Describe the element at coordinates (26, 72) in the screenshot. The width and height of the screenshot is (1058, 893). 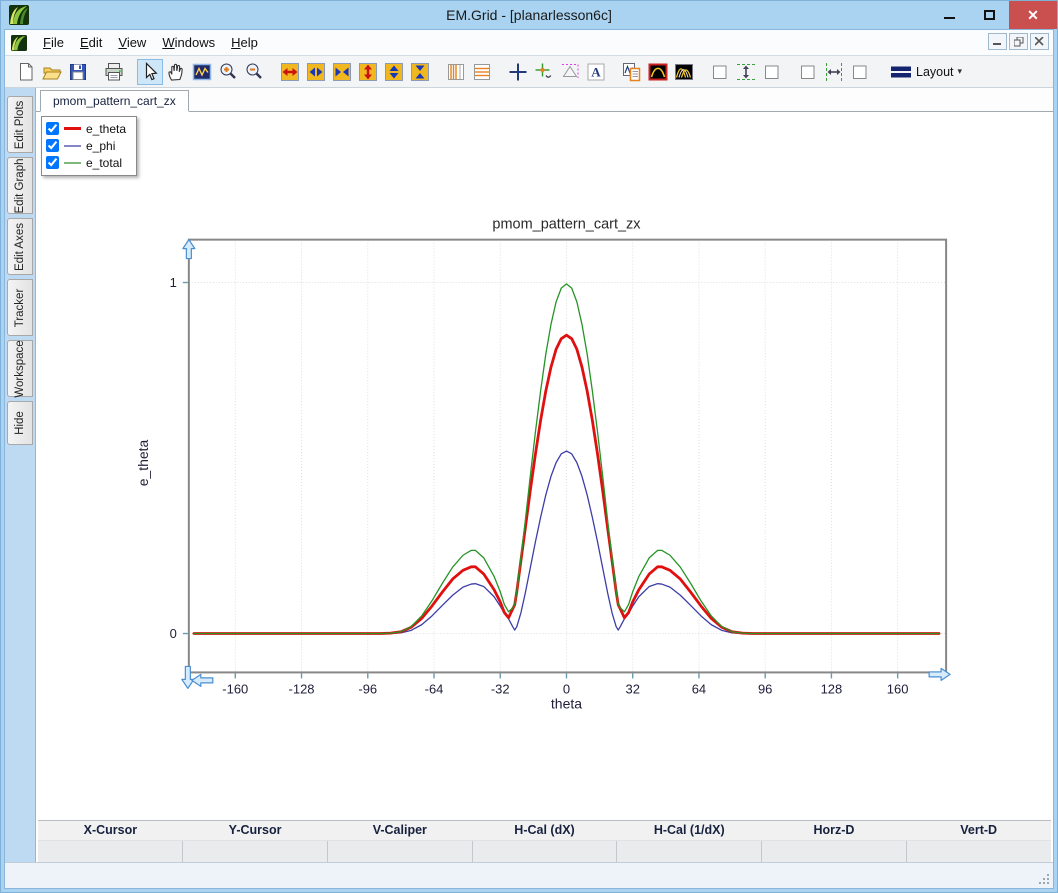
I see `new-file-button` at that location.